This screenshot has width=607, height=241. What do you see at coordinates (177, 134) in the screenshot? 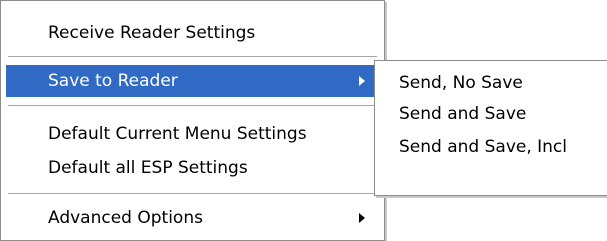
I see `menu-item-label: Default Current Menu Settings` at bounding box center [177, 134].